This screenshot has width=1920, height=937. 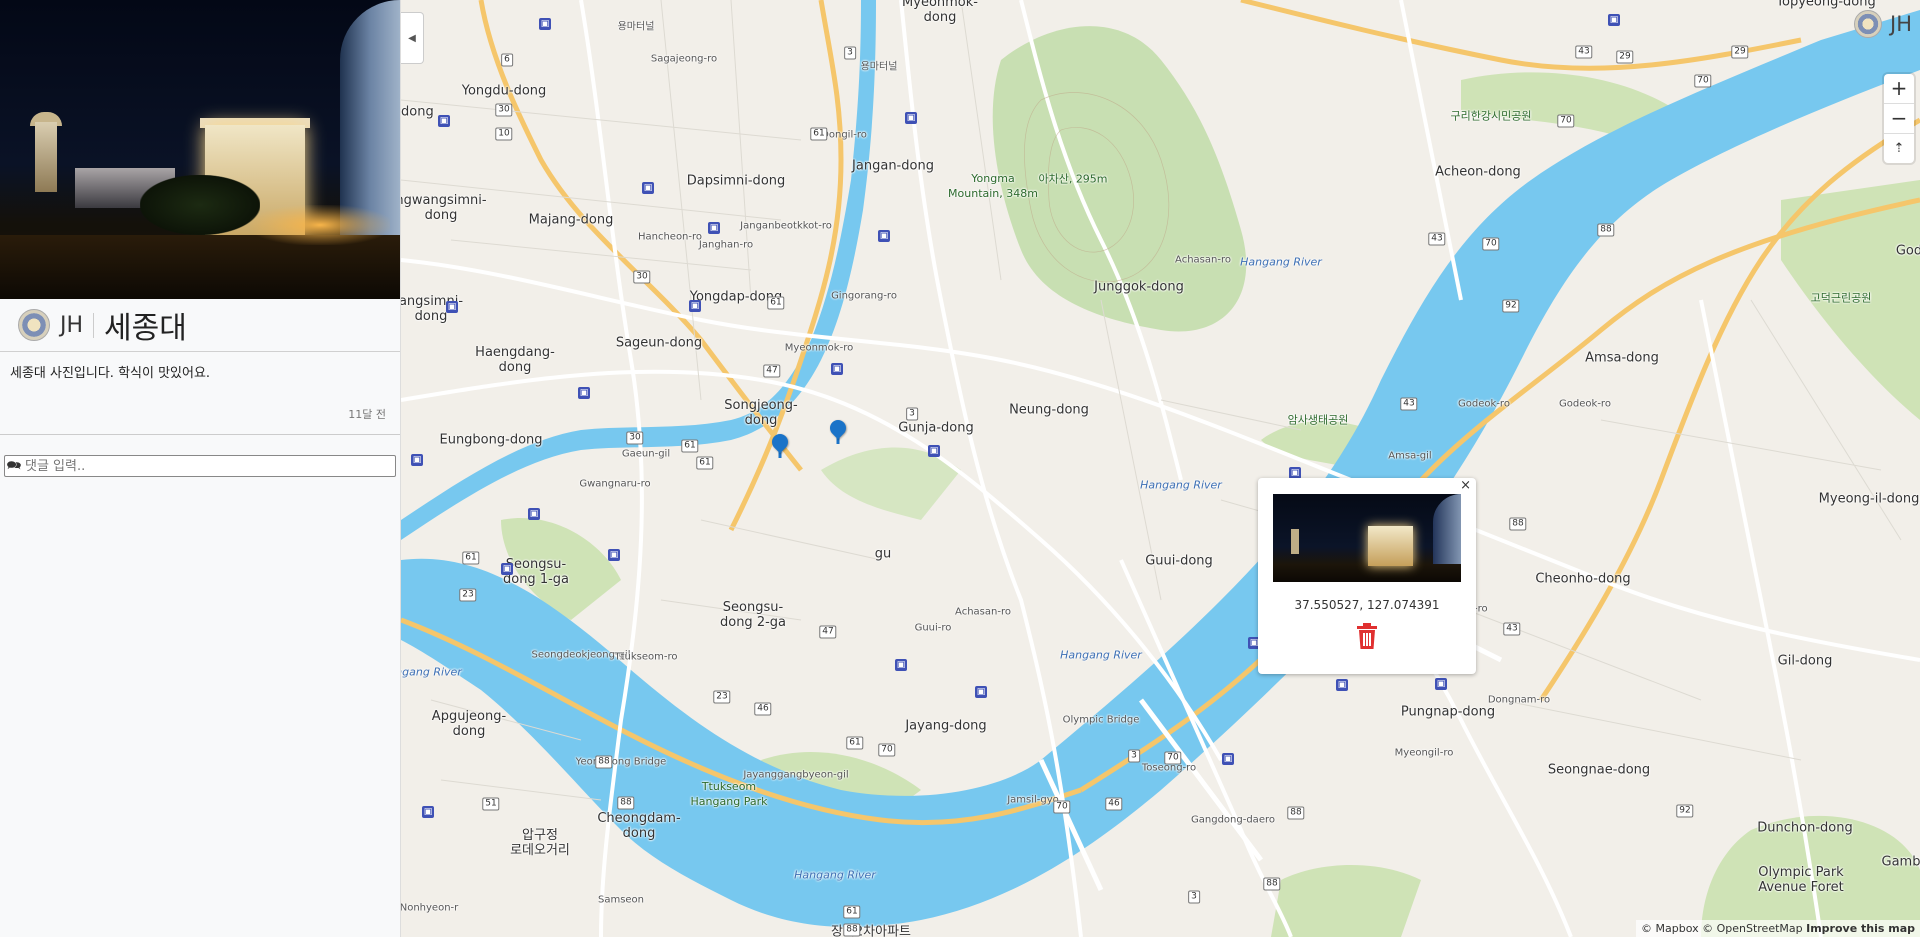 I want to click on map-label: Jayanggangbyeon-gil, so click(x=796, y=775).